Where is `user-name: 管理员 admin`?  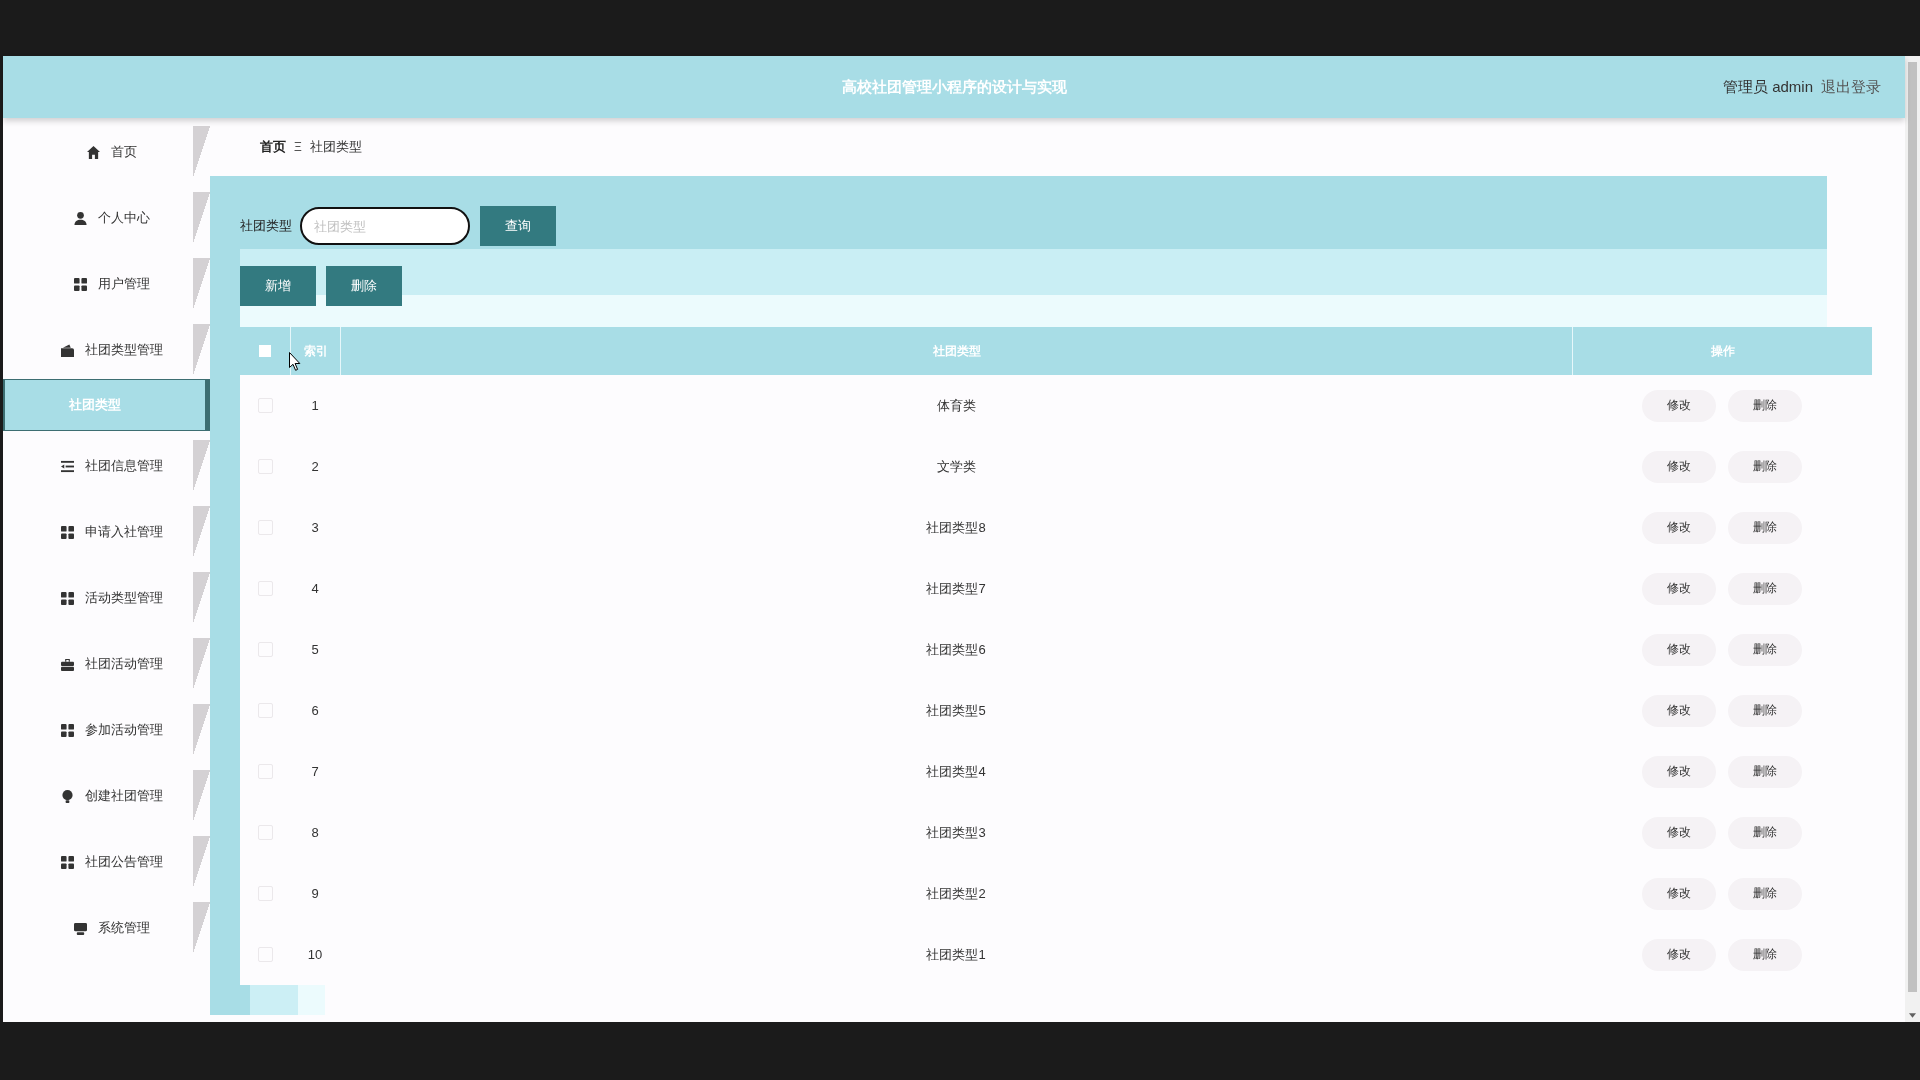 user-name: 管理员 admin is located at coordinates (1767, 87).